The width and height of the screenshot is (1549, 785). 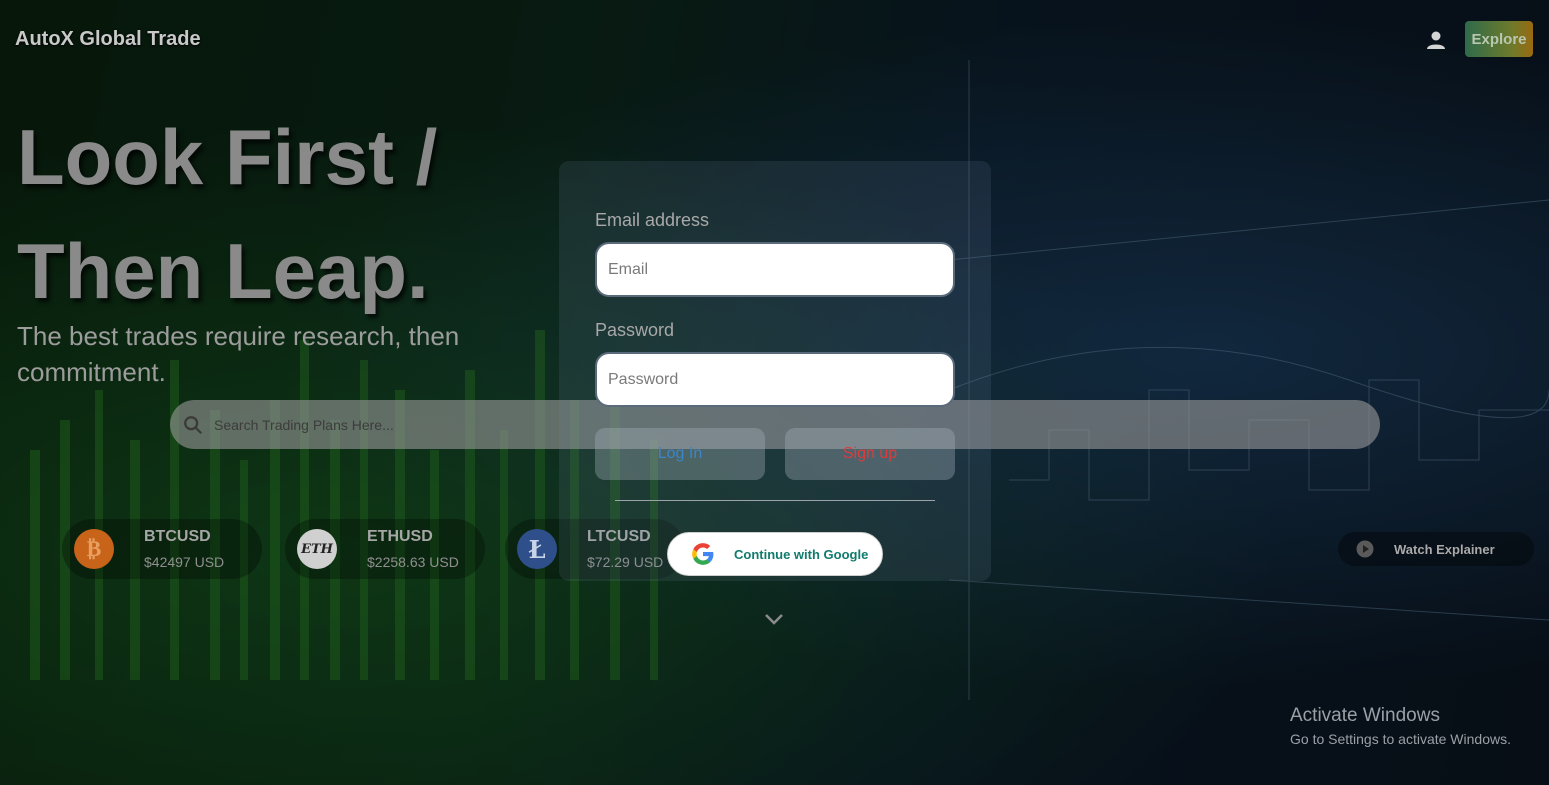 What do you see at coordinates (385, 549) in the screenshot?
I see `ticker-eth: ETH ETHUSD $2258.63 USD` at bounding box center [385, 549].